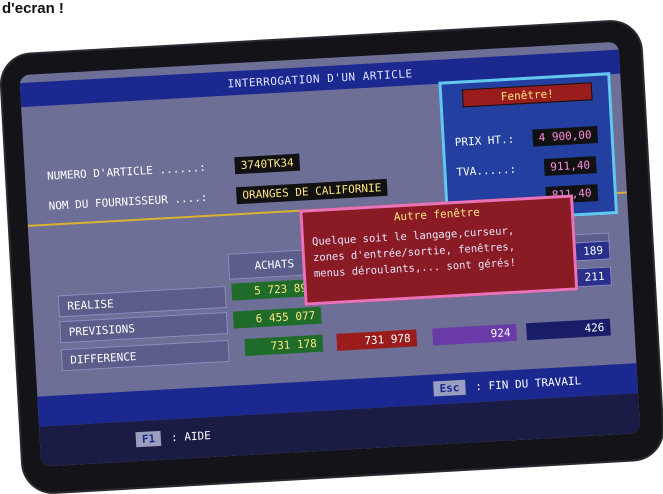 This screenshot has width=663, height=494. What do you see at coordinates (320, 78) in the screenshot?
I see `window-title: INTERROGATION D'UN ARTICLE` at bounding box center [320, 78].